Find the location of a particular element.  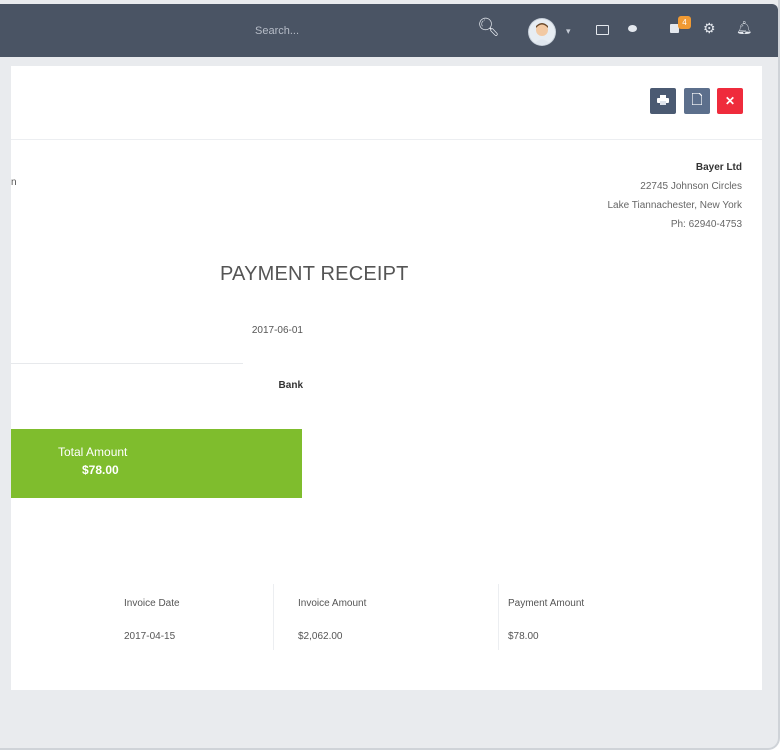

gear-icon: ⚙︎ is located at coordinates (709, 28).